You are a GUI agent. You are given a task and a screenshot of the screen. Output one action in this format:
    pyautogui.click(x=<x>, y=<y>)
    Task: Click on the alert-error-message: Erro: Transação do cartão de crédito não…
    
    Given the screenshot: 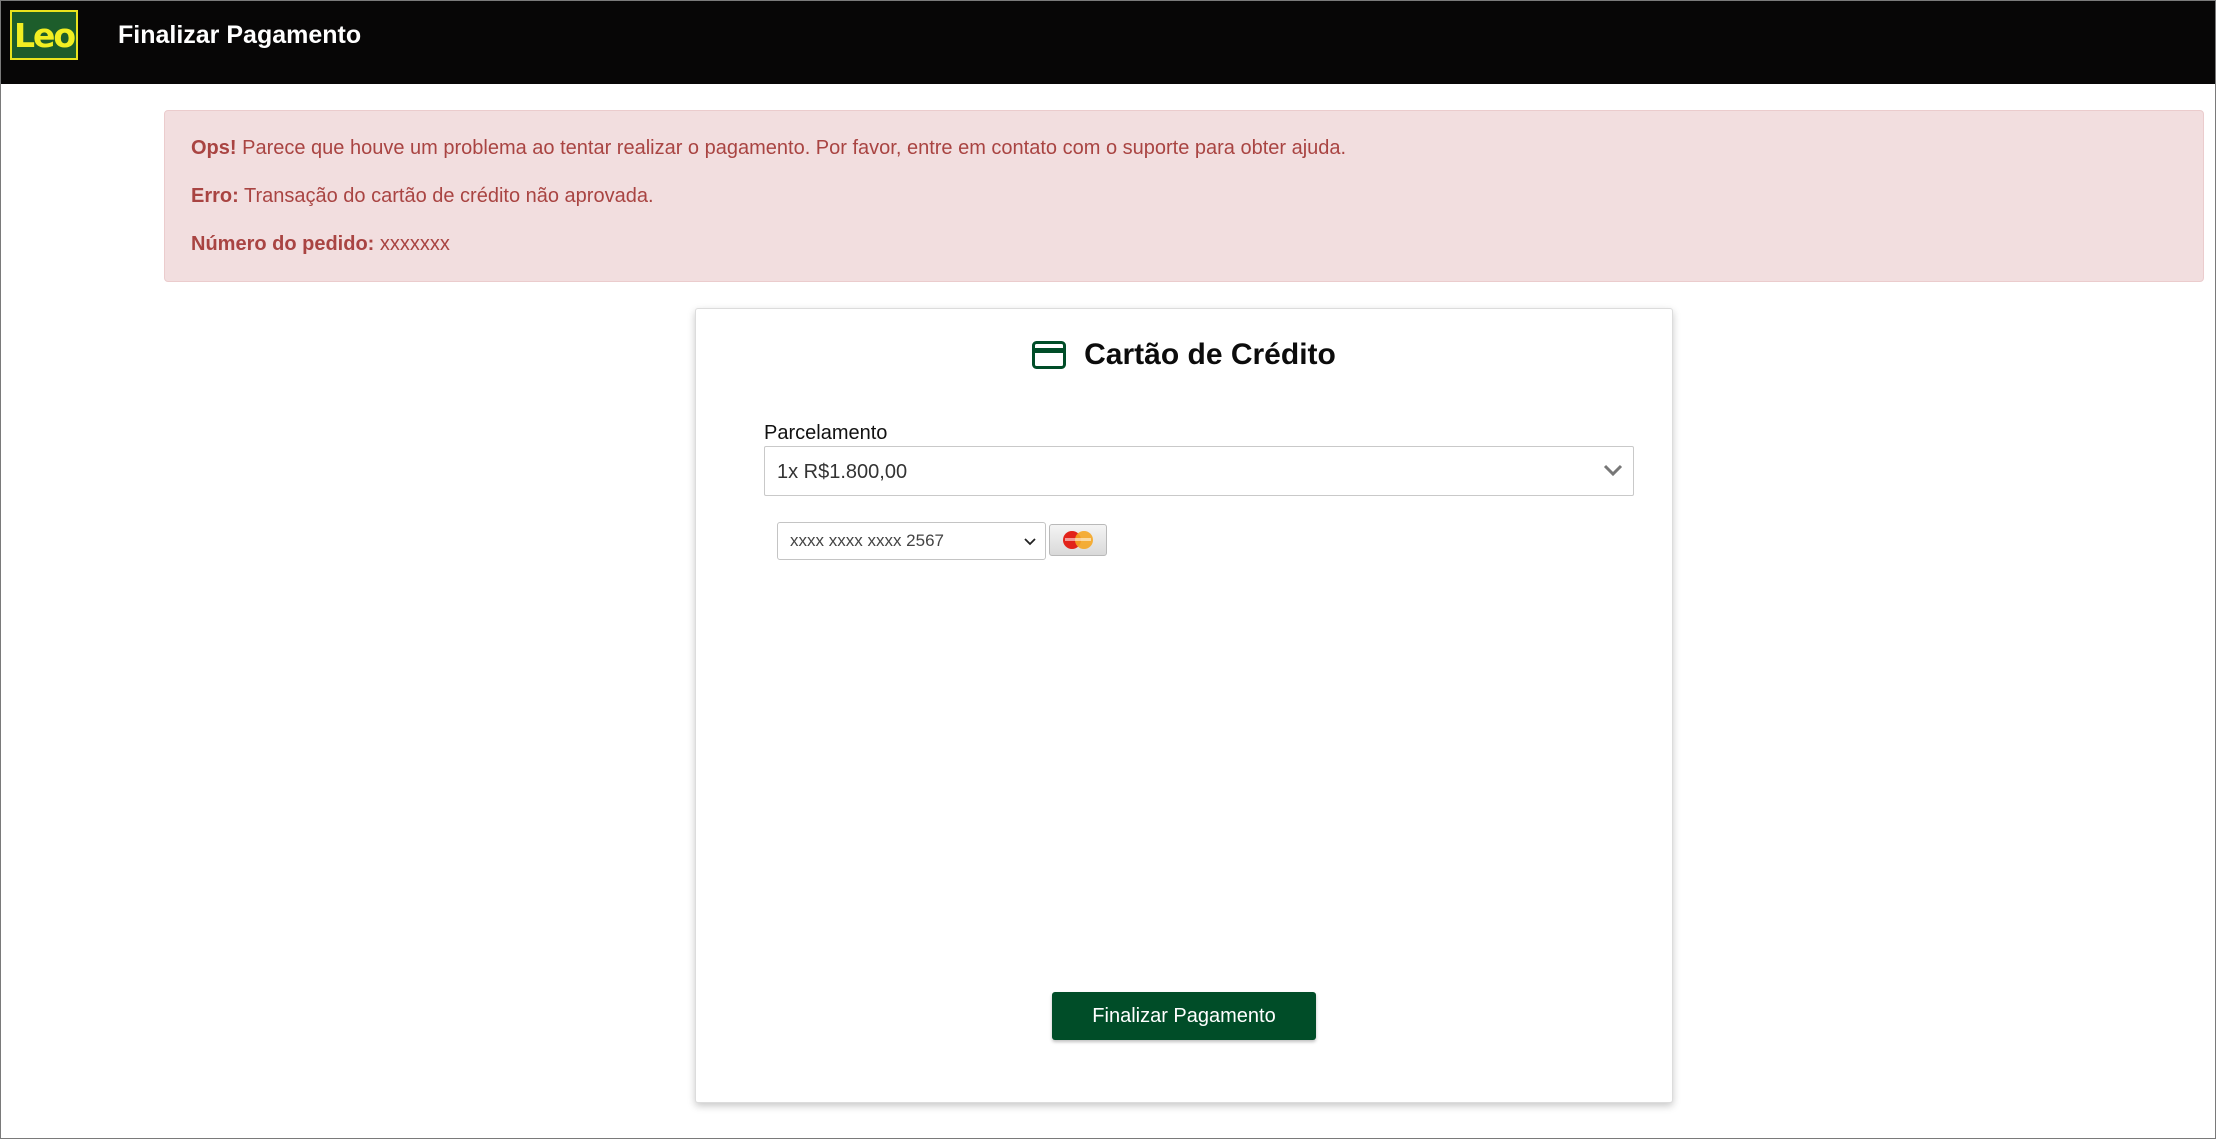 What is the action you would take?
    pyautogui.click(x=422, y=196)
    